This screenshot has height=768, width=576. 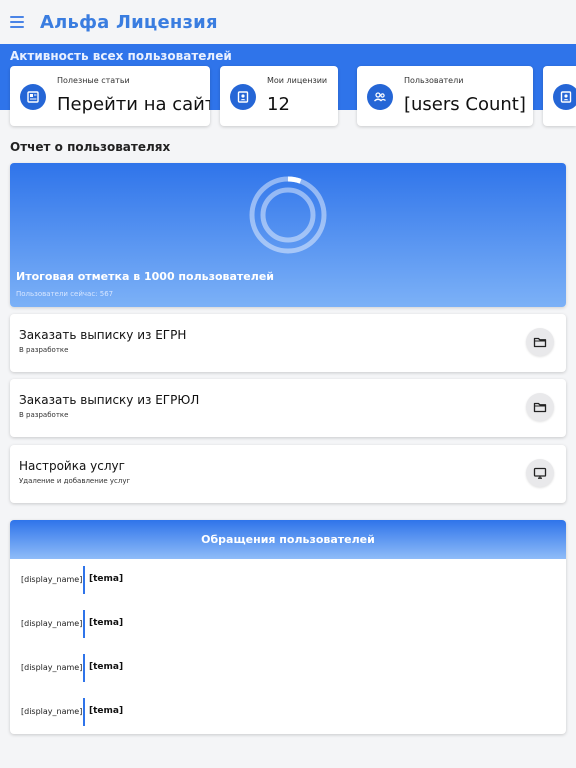 I want to click on newspaper-icon, so click(x=33, y=97).